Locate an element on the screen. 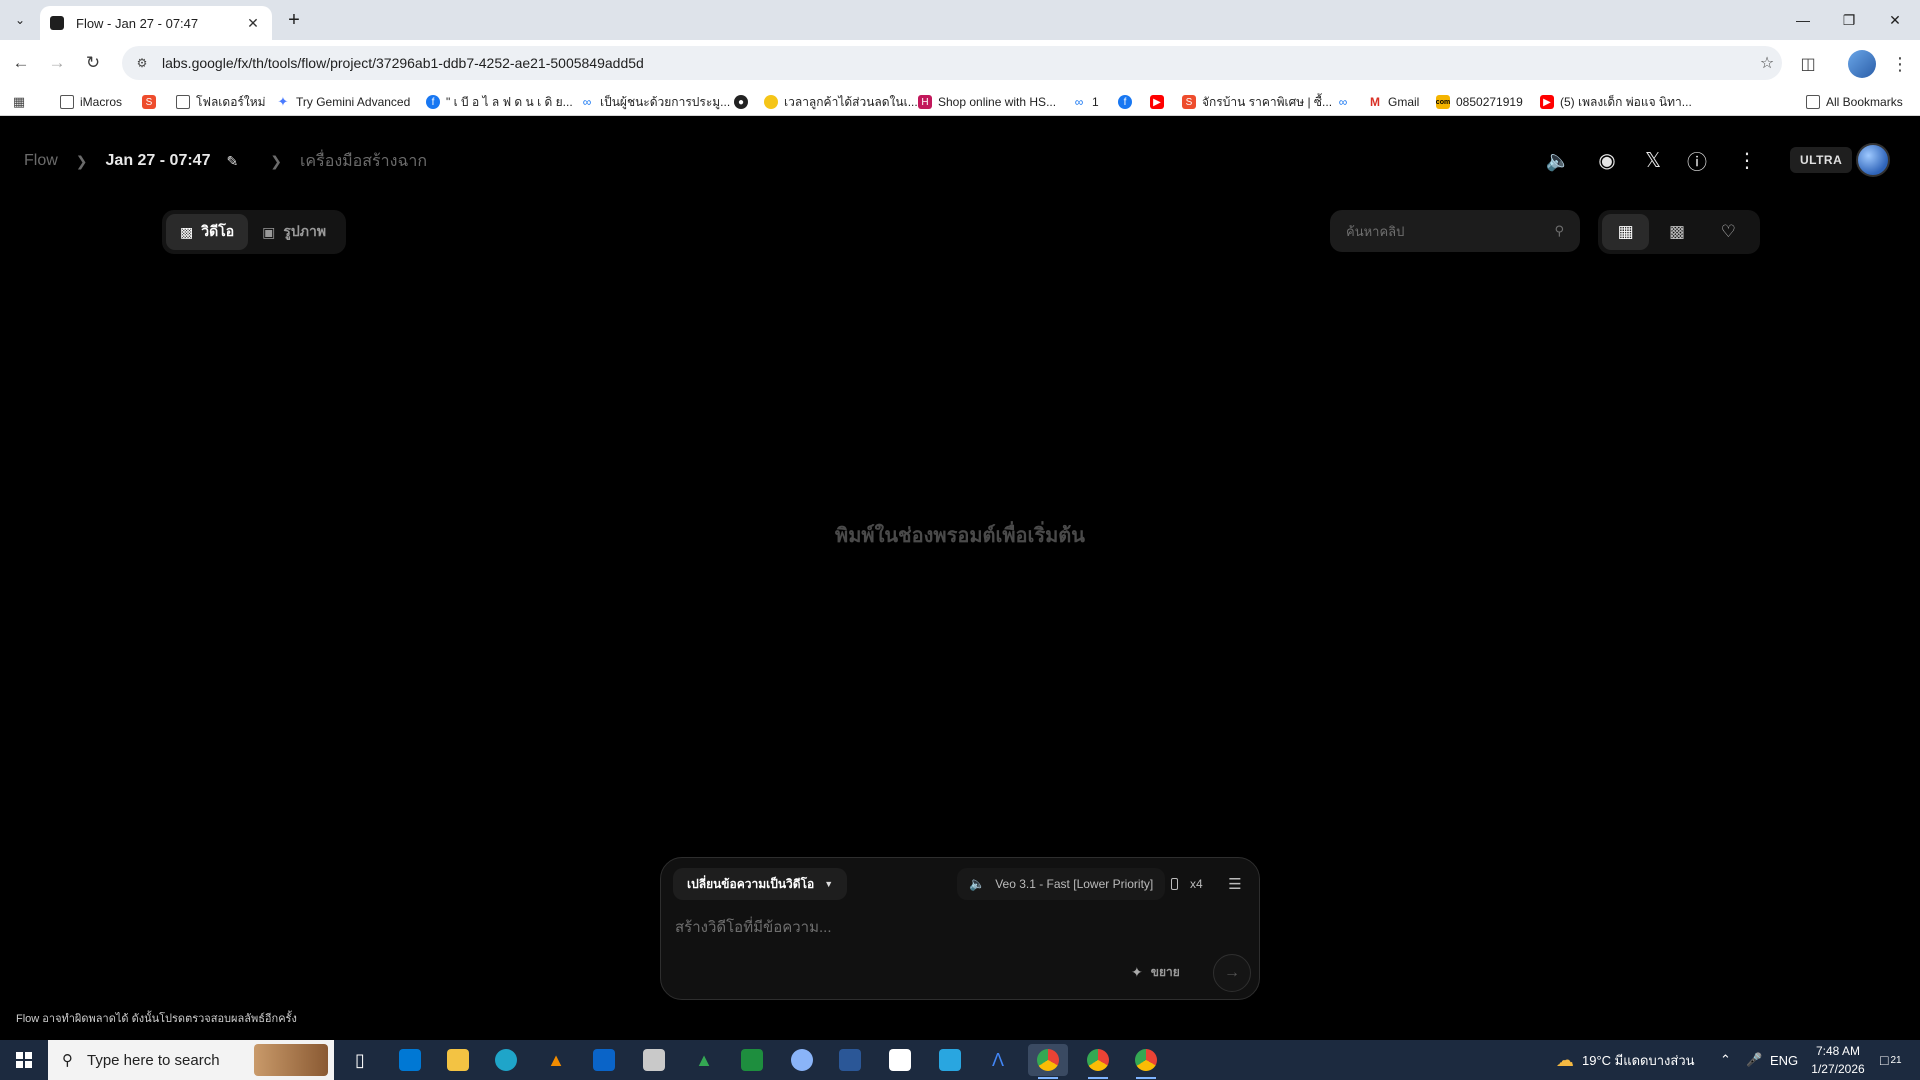 The width and height of the screenshot is (1920, 1080). reload-icon: ↻ is located at coordinates (93, 63).